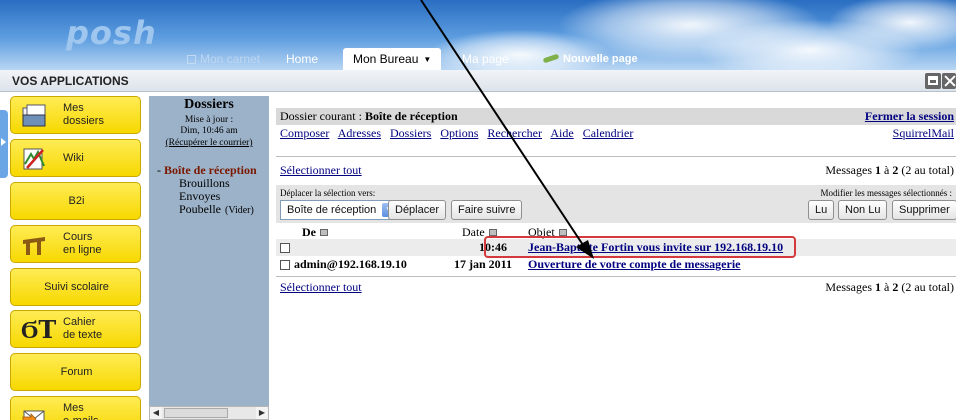 Image resolution: width=956 pixels, height=420 pixels. What do you see at coordinates (70, 81) in the screenshot?
I see `applications-title: VOS APPLICATIONS` at bounding box center [70, 81].